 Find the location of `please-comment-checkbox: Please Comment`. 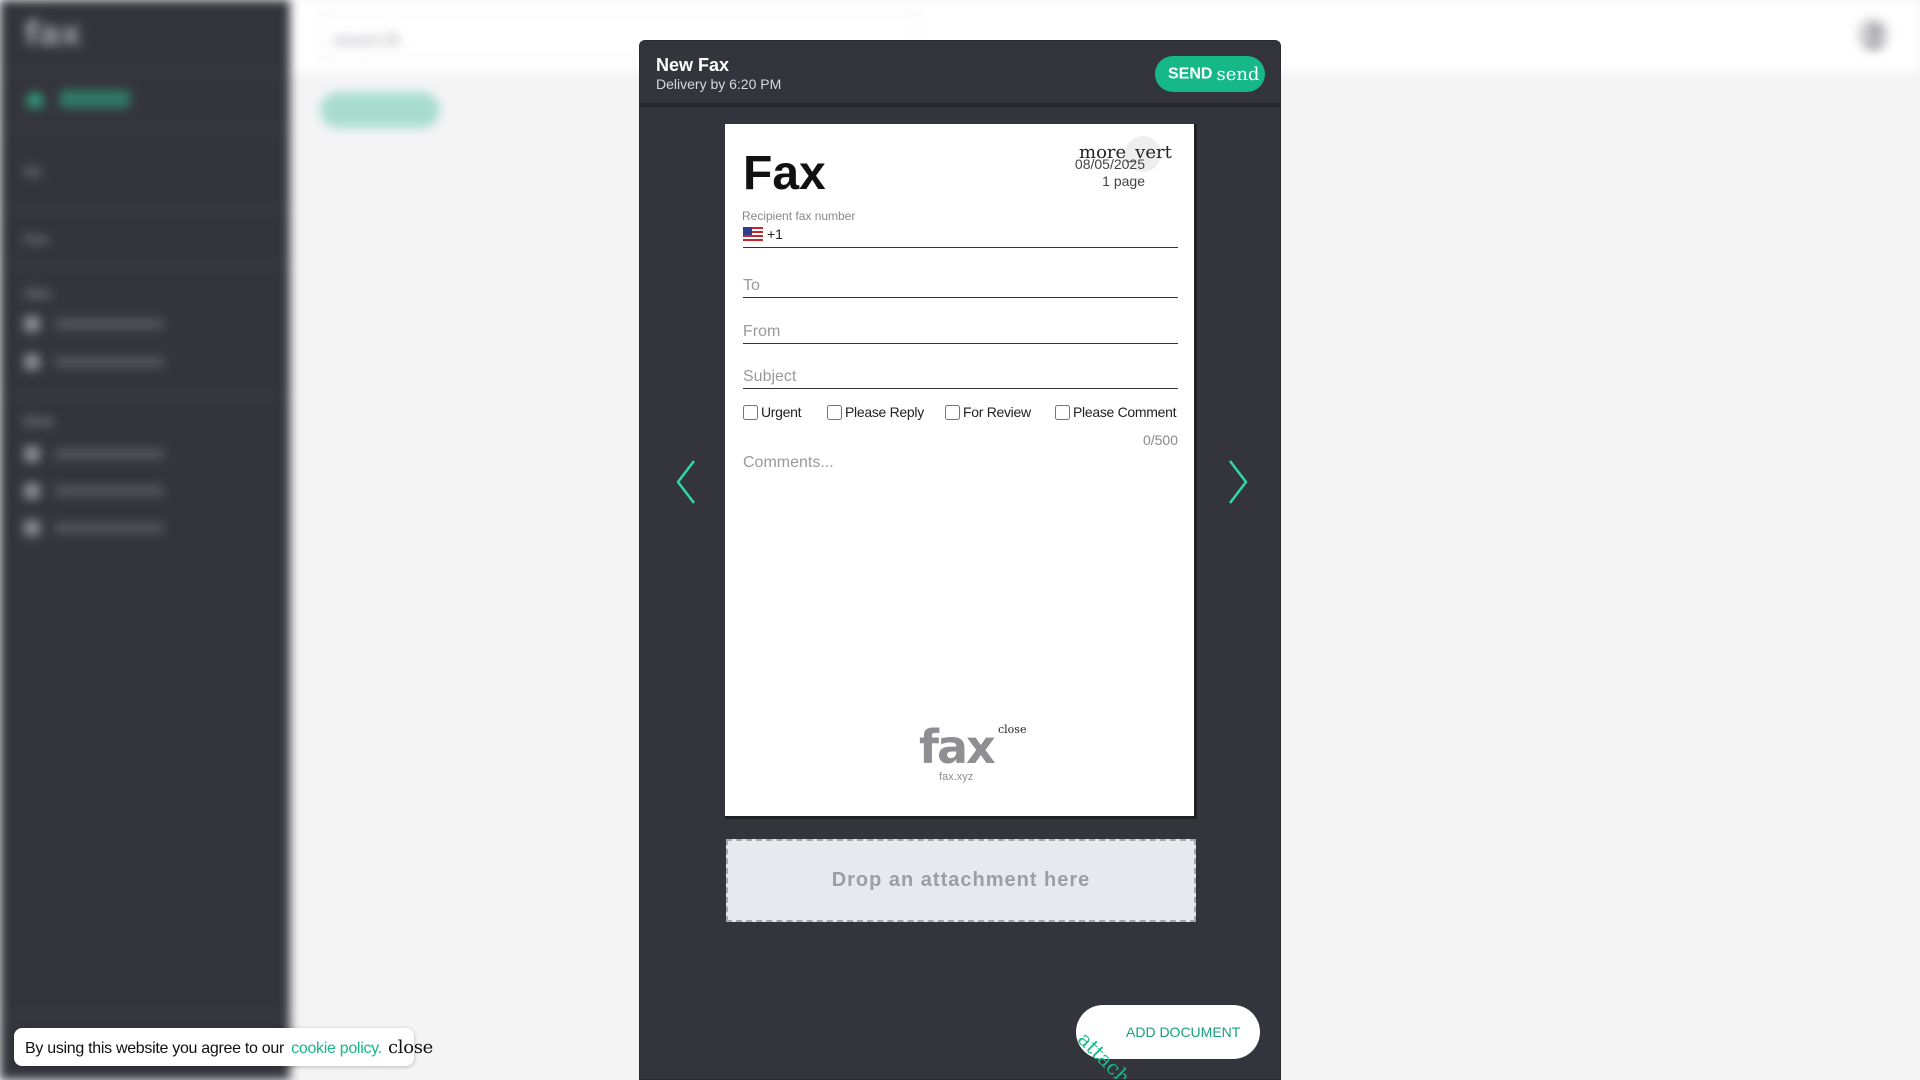

please-comment-checkbox: Please Comment is located at coordinates (1115, 412).